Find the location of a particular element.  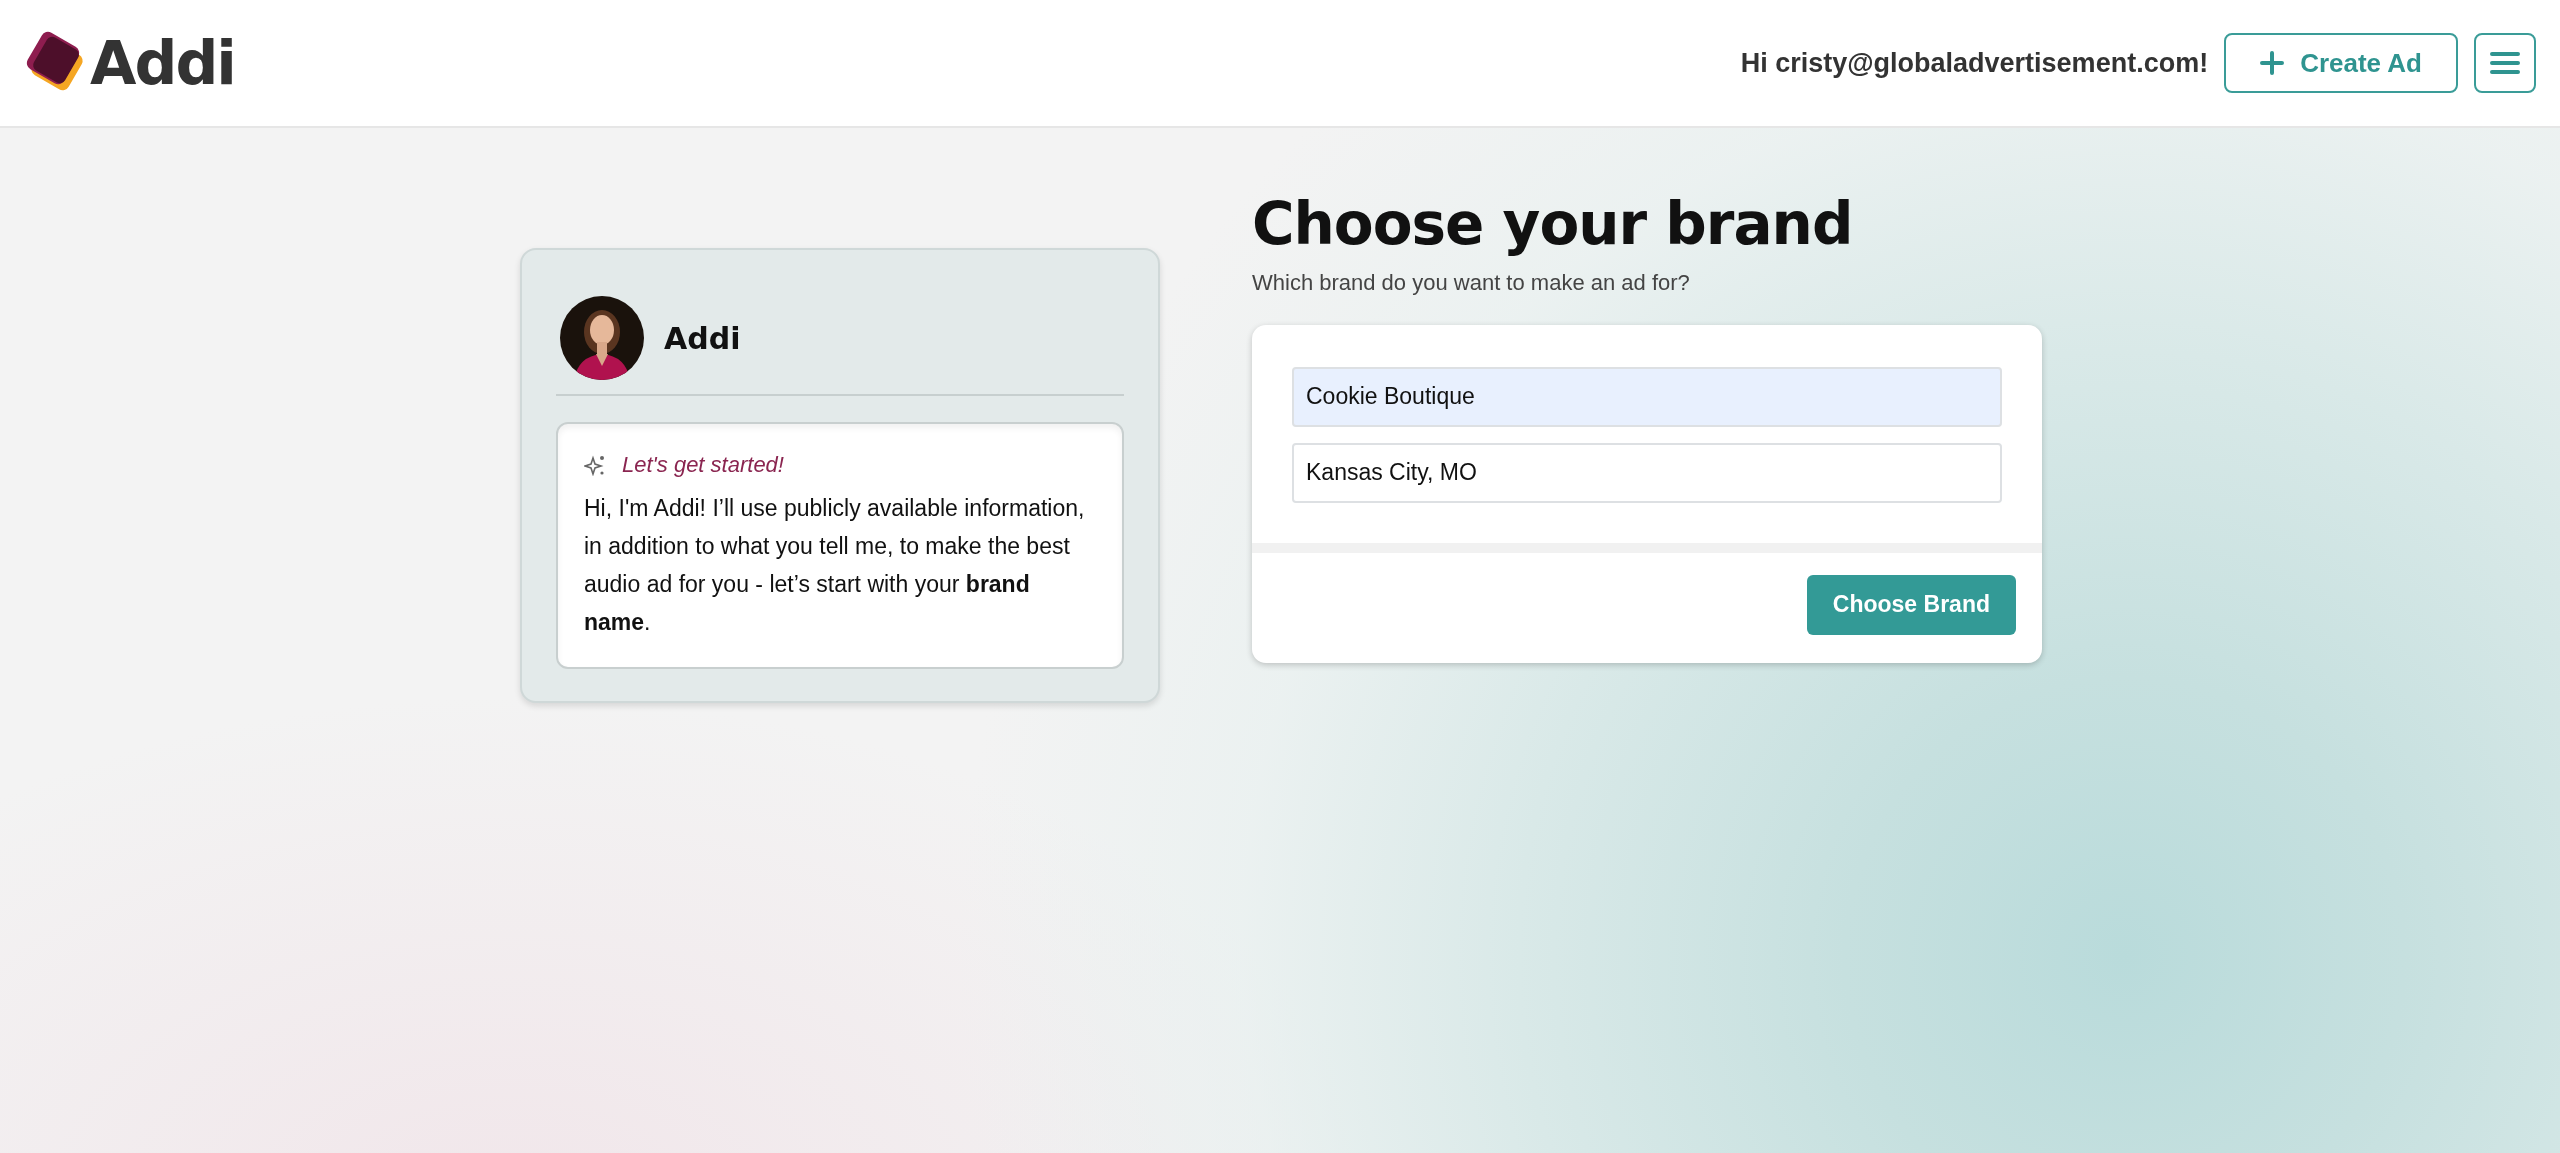

message-text: Hi, I'm Addi! I’ll use publicly available information, in addition to what you tell me, to make the best audio ad for you - let’s start with your brand name. is located at coordinates (835, 565).